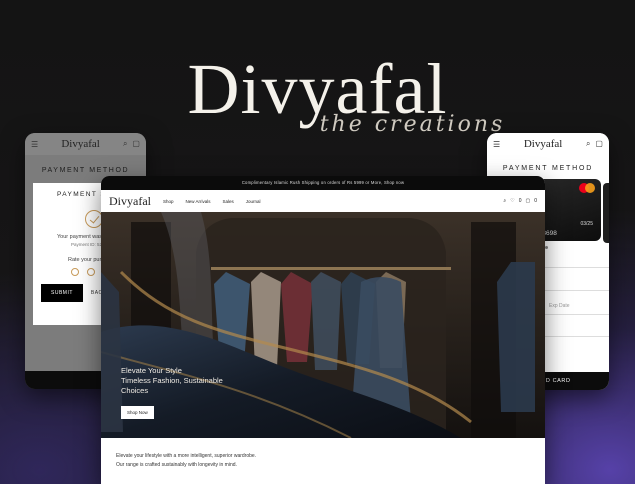 This screenshot has width=635, height=484. What do you see at coordinates (546, 247) in the screenshot?
I see `carousel-dots` at bounding box center [546, 247].